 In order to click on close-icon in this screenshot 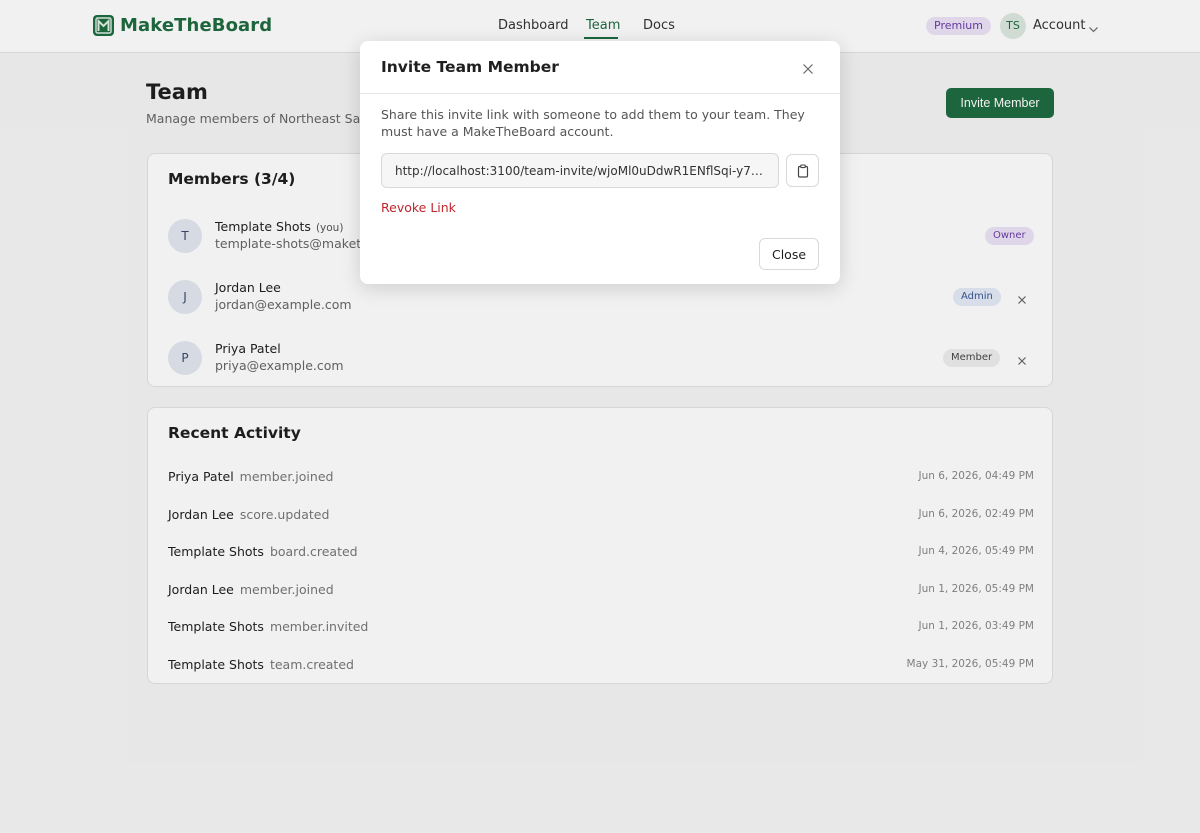, I will do `click(808, 68)`.